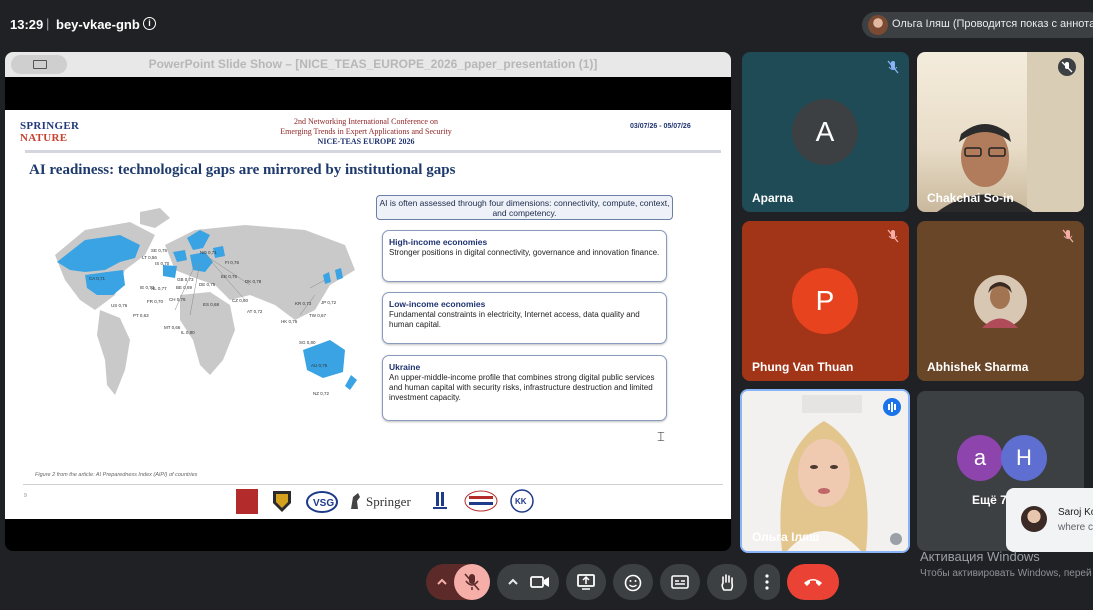 The image size is (1093, 610). I want to click on emoji-icon, so click(633, 583).